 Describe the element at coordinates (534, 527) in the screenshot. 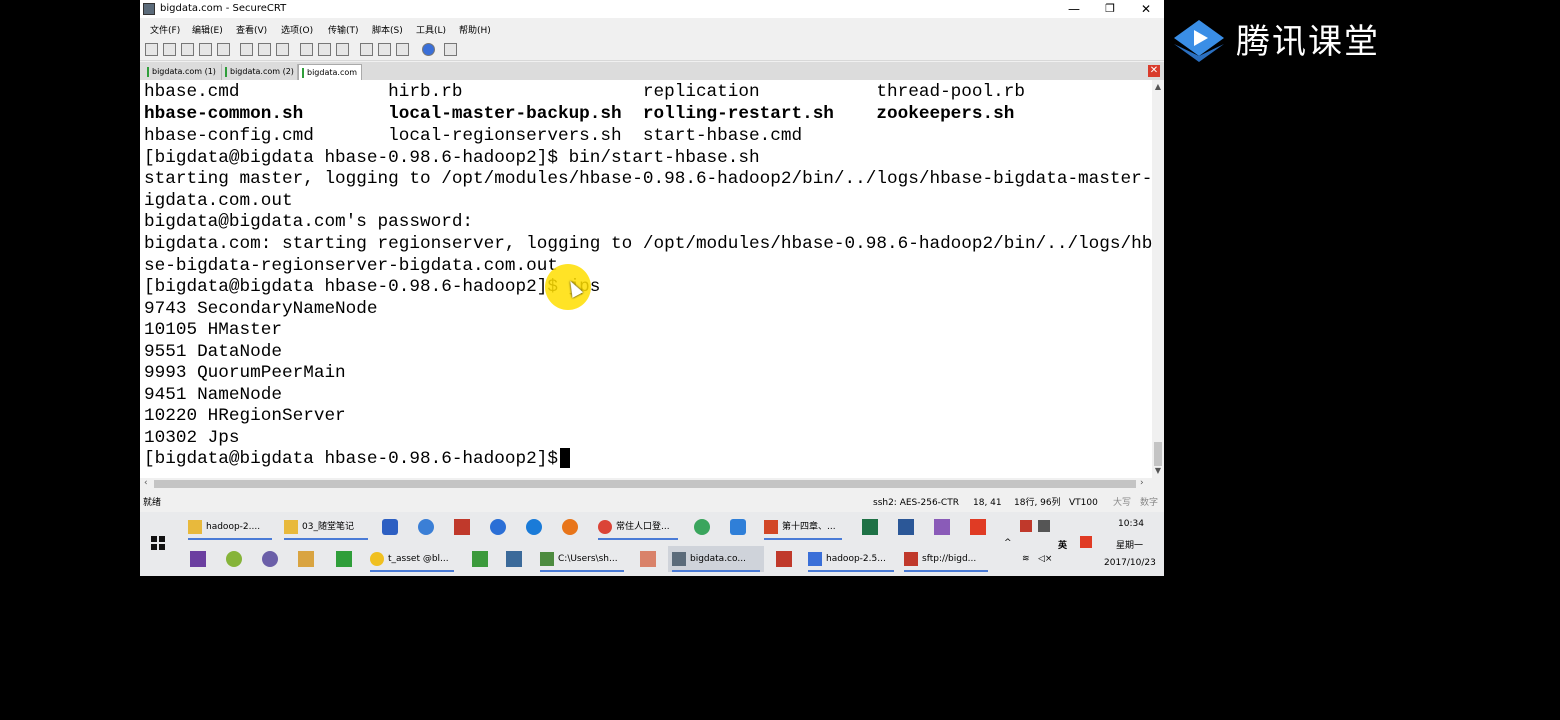

I see `ie-icon` at that location.